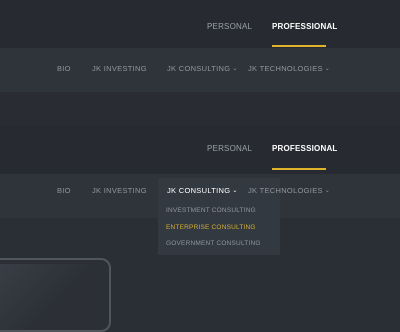 The image size is (400, 332). I want to click on dropdown-item-investment-consulting: INVESTMENT CONSULTING, so click(211, 210).